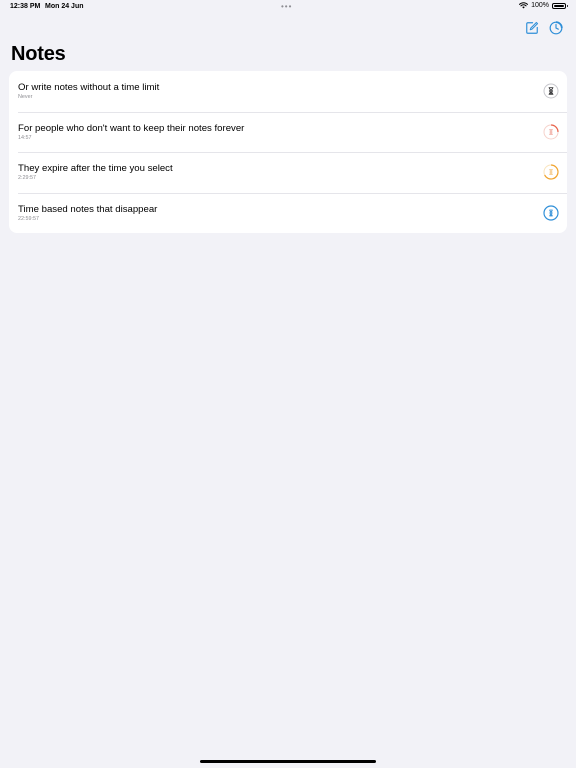 Image resolution: width=576 pixels, height=768 pixels. I want to click on status-bar: 12:38 PM Mon 24 Jun ••• 100%, so click(288, 7).